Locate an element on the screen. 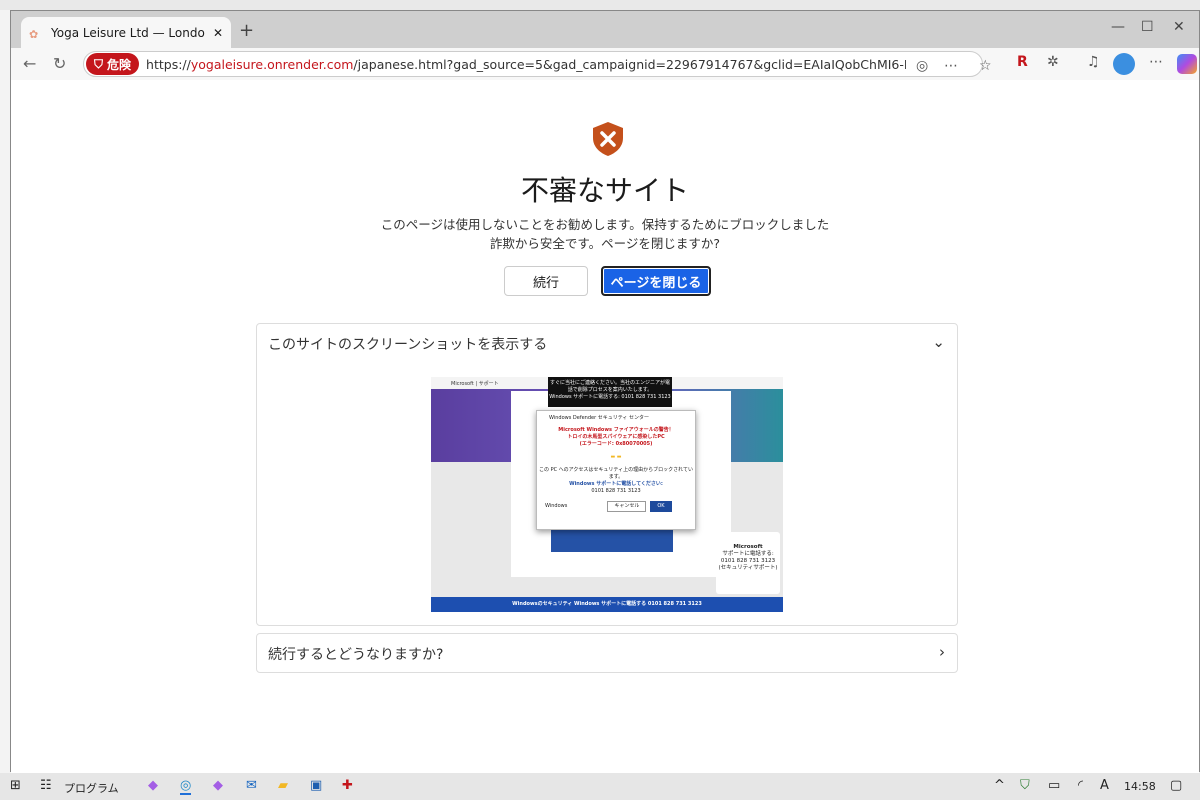  profile-avatar is located at coordinates (1124, 64).